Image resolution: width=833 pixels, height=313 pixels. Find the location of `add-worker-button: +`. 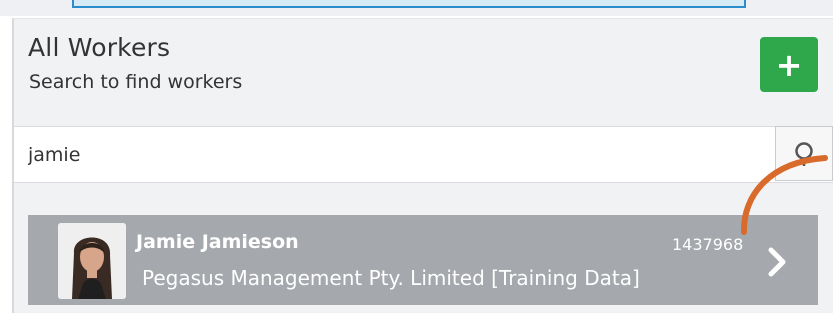

add-worker-button: + is located at coordinates (789, 64).